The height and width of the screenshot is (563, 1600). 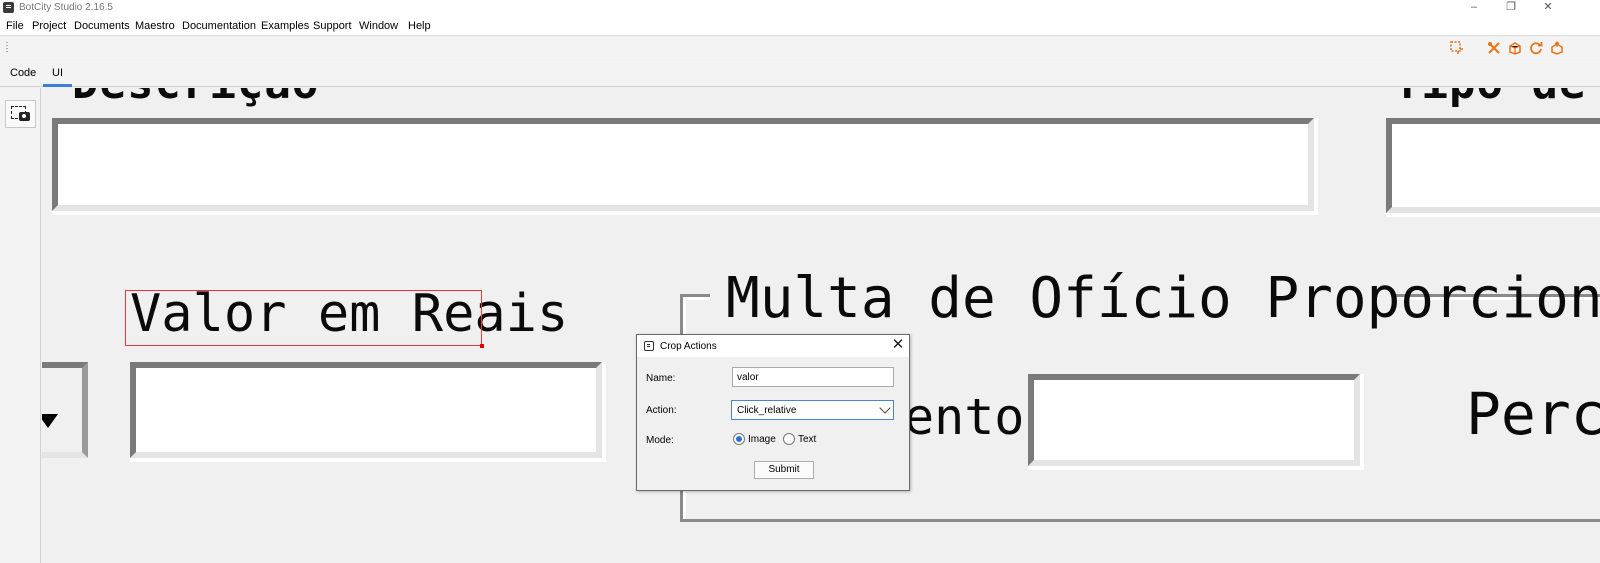 What do you see at coordinates (1533, 414) in the screenshot?
I see `label-percentual-fragment: Perc` at bounding box center [1533, 414].